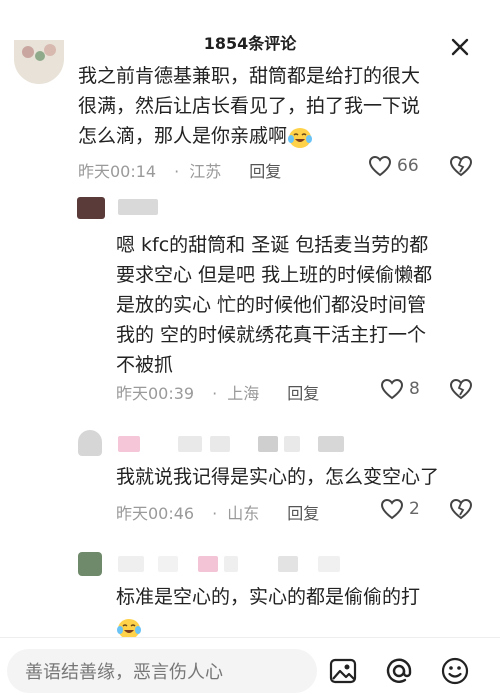  I want to click on comment-line: 是放的实心 忙的时候他们都没时间管, so click(271, 305).